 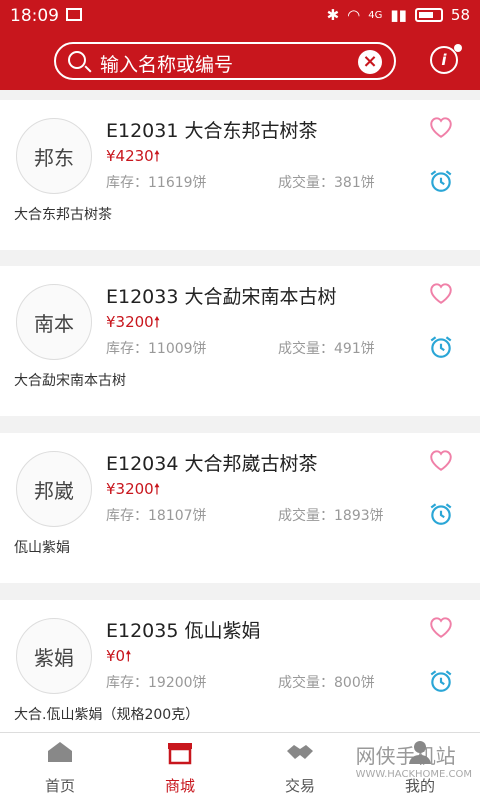 What do you see at coordinates (60, 767) in the screenshot?
I see `tab-home: 首页` at bounding box center [60, 767].